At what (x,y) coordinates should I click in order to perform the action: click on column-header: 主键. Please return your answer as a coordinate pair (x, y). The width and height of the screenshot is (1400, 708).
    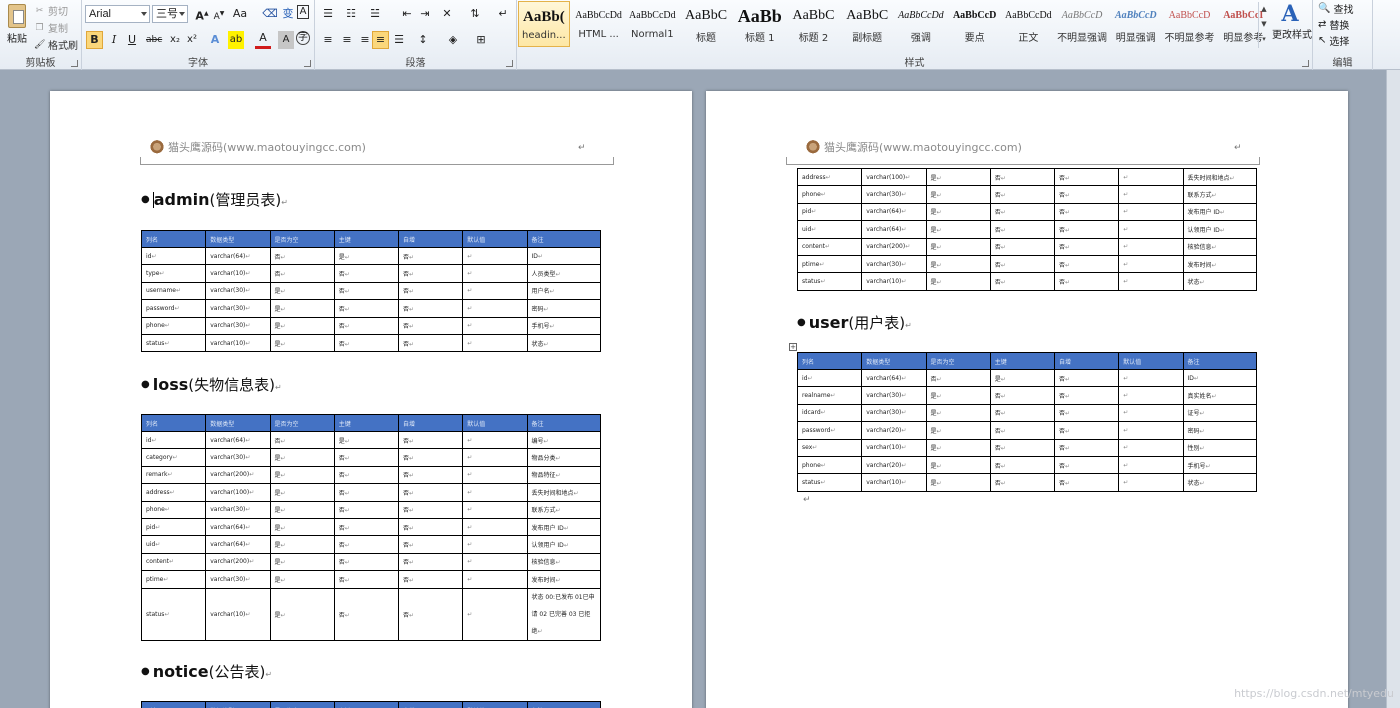
    Looking at the image, I should click on (1022, 361).